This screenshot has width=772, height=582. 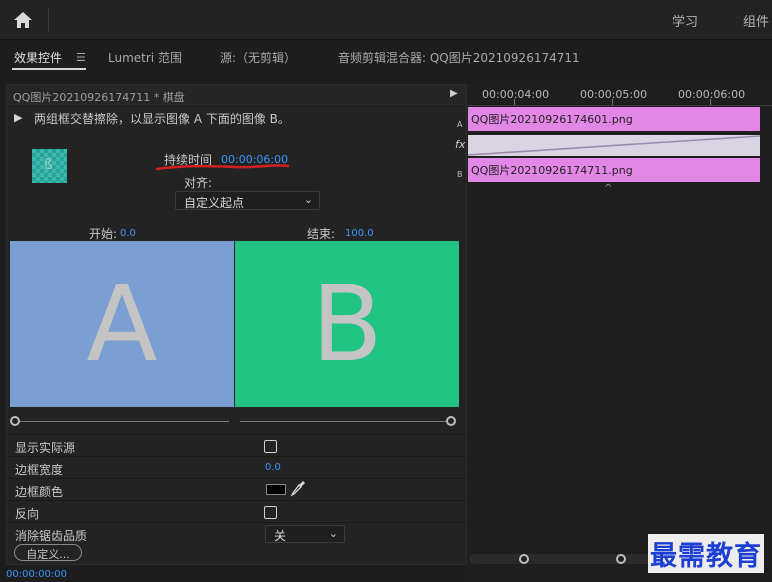 I want to click on transition-thumbnail: ß, so click(x=49, y=166).